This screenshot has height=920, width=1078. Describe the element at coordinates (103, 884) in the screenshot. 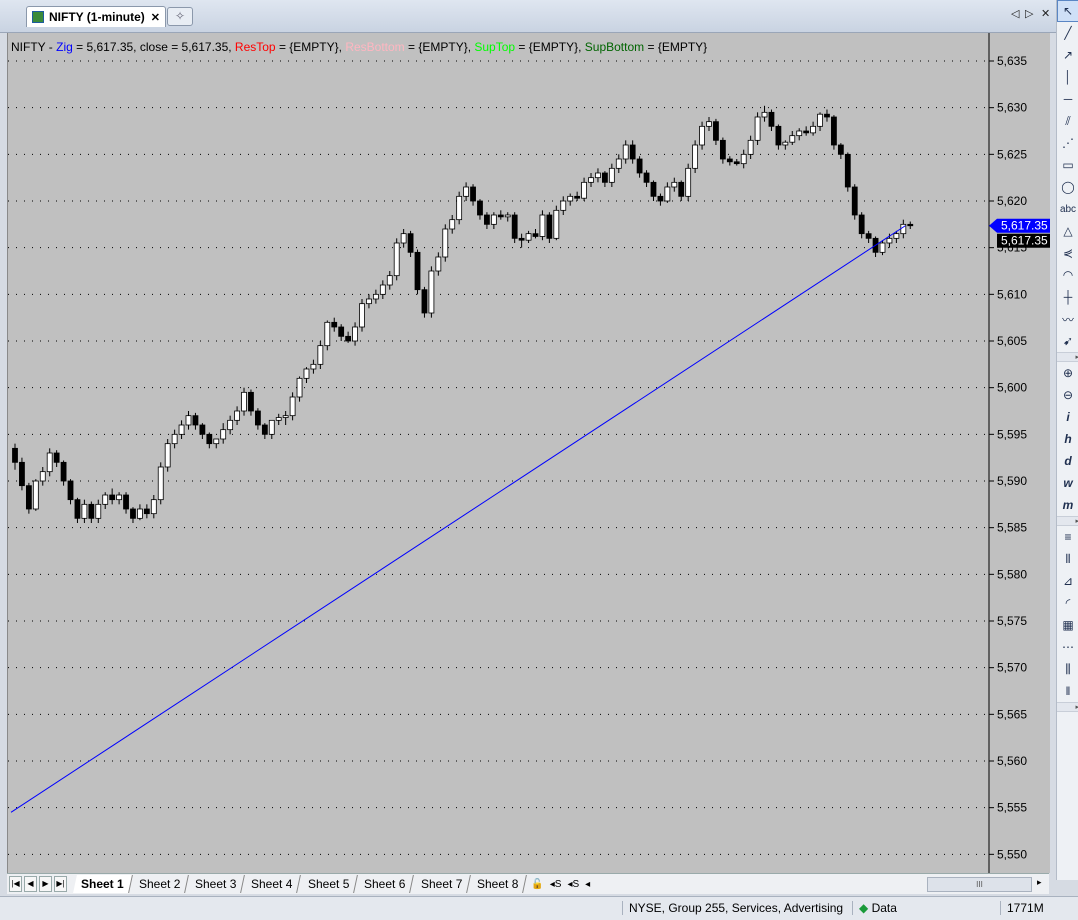

I see `sheet-tab: Sheet 1` at that location.